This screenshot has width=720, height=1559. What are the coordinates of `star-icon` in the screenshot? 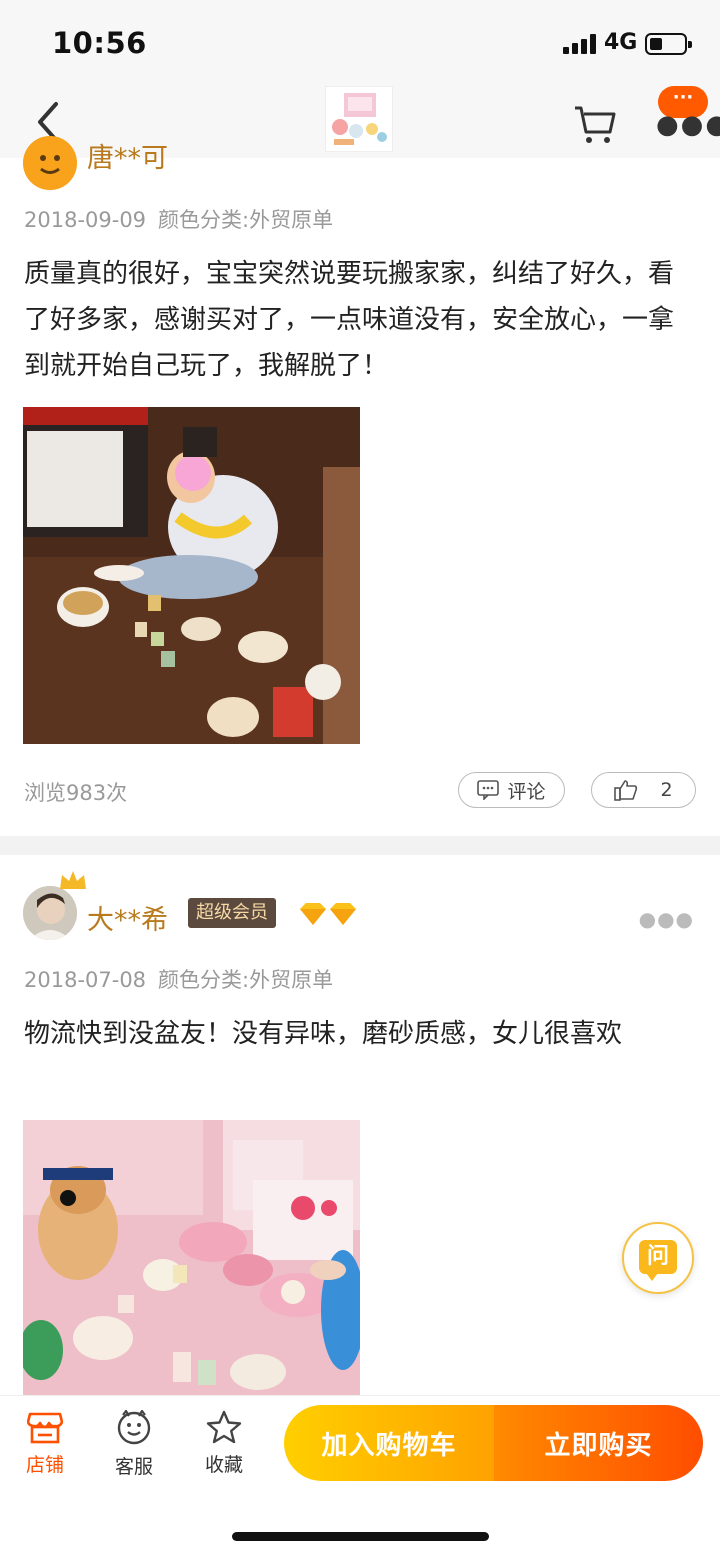 It's located at (224, 1427).